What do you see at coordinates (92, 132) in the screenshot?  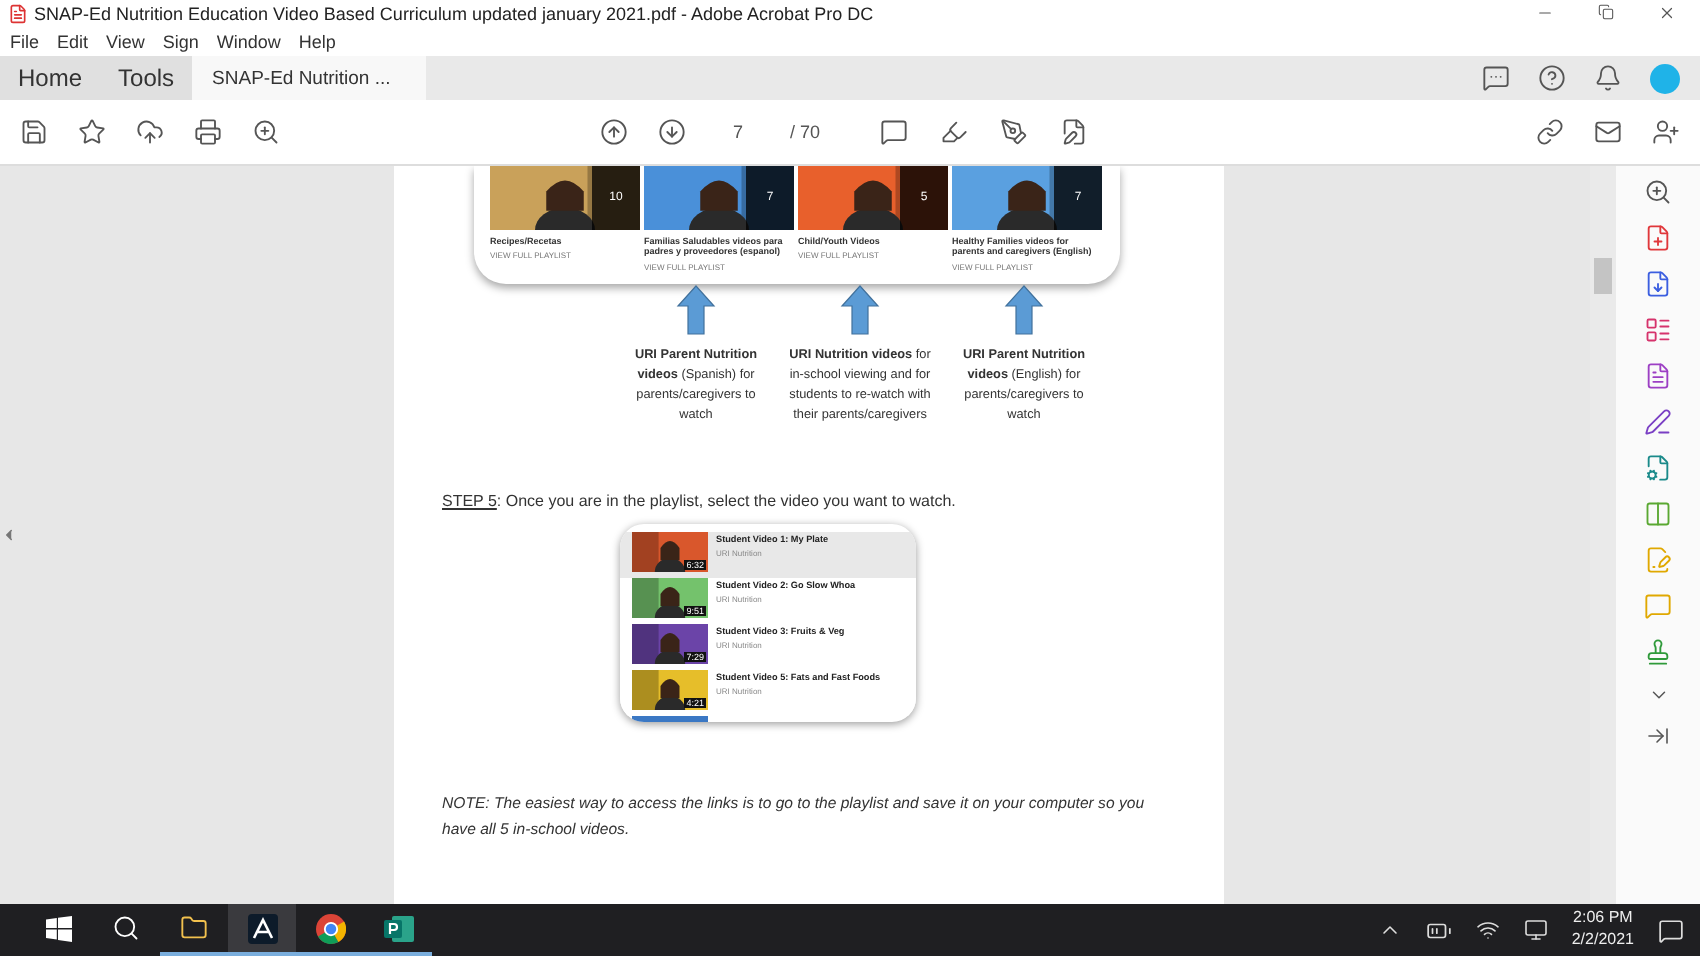 I see `star-icon` at bounding box center [92, 132].